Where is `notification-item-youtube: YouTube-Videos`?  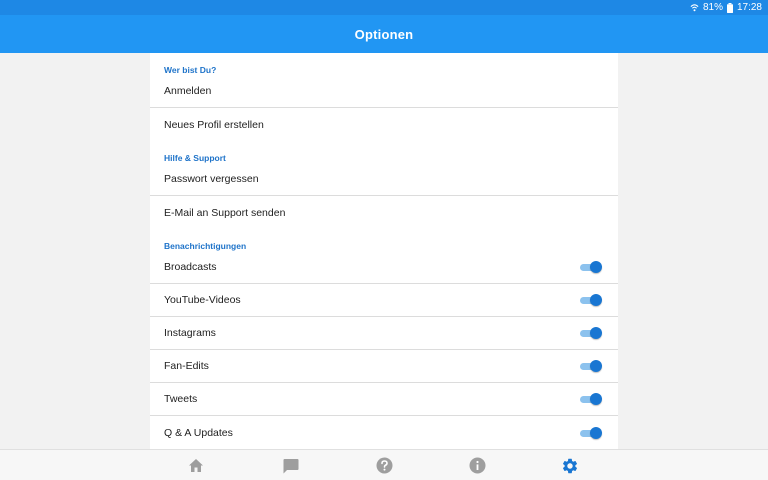
notification-item-youtube: YouTube-Videos is located at coordinates (384, 300).